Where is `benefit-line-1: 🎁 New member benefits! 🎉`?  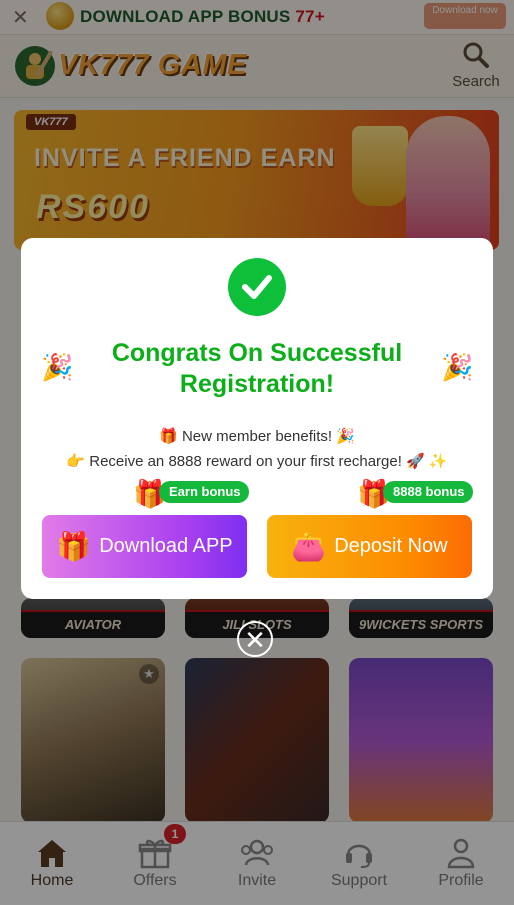
benefit-line-1: 🎁 New member benefits! 🎉 is located at coordinates (257, 436).